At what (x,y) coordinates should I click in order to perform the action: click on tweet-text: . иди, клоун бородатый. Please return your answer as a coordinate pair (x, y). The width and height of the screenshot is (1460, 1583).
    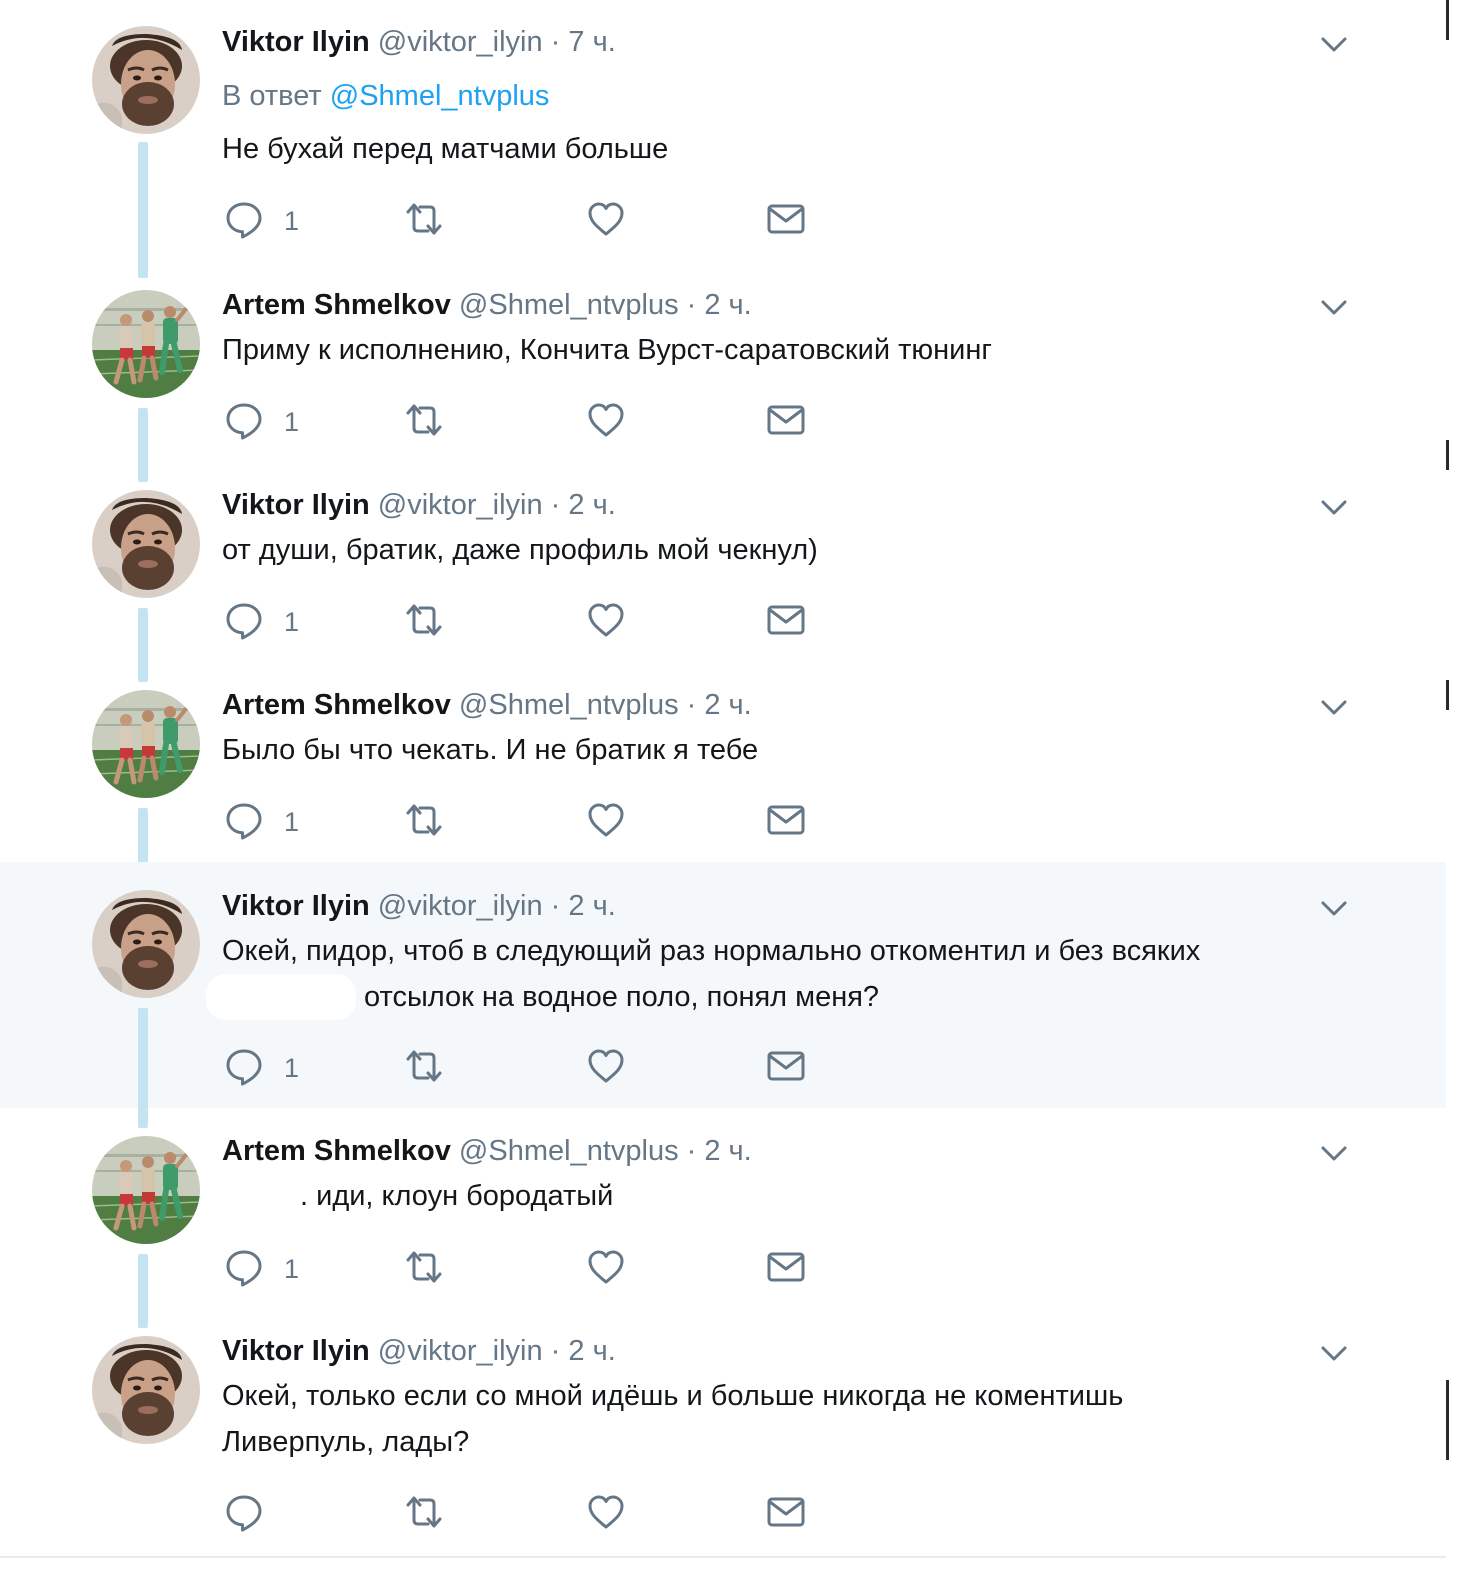
    Looking at the image, I should click on (811, 1196).